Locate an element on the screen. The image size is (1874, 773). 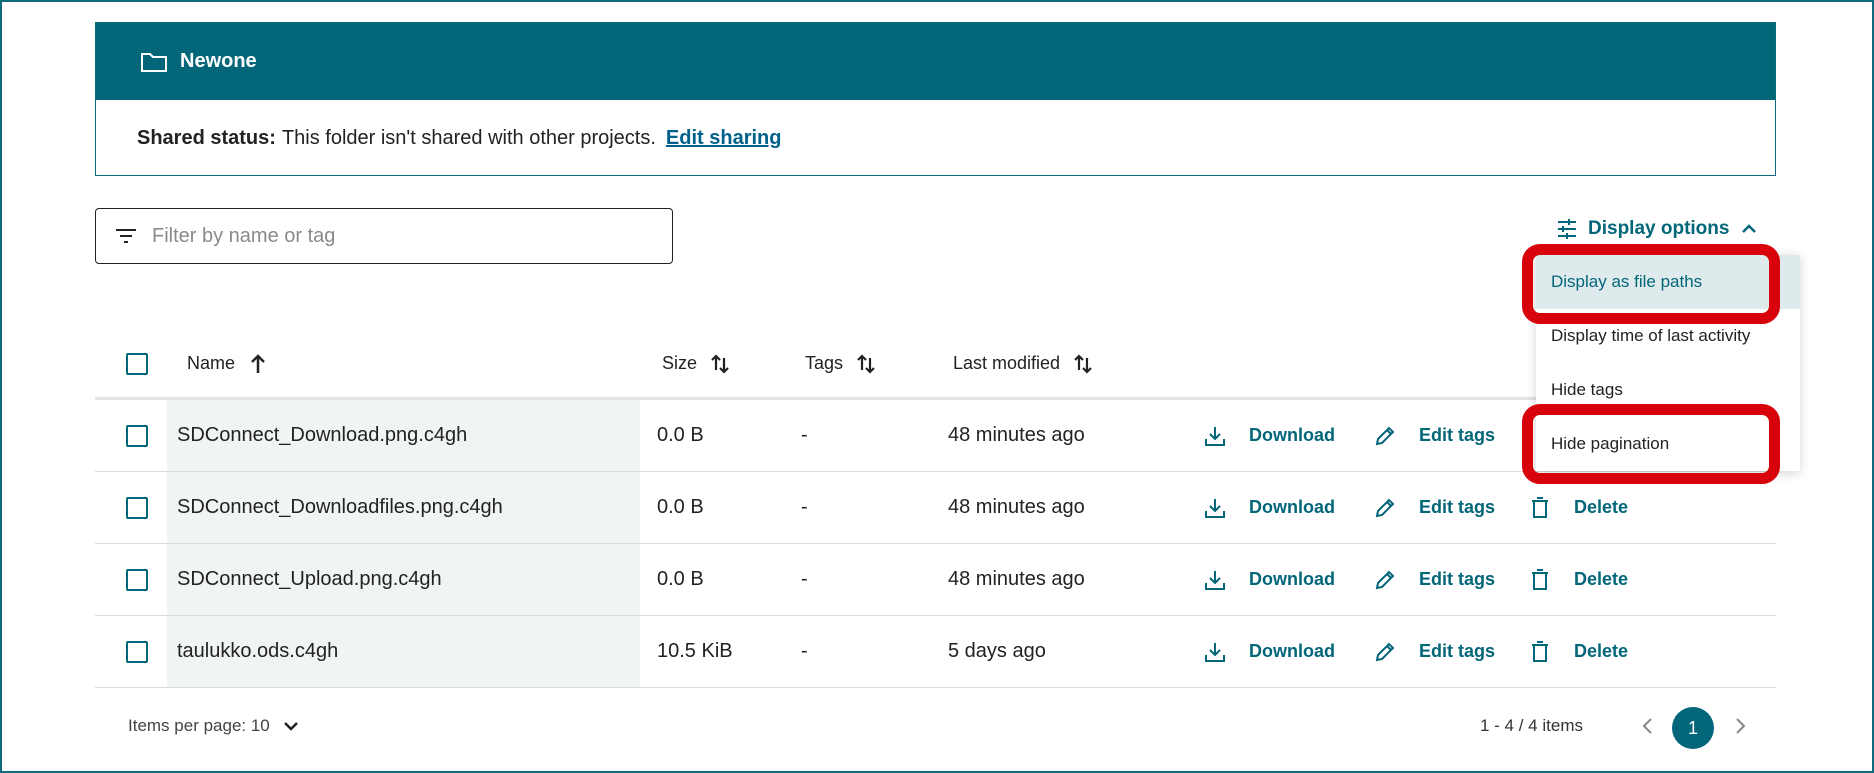
file-name: SDConnect_Downloadfiles.png.c4gh is located at coordinates (403, 507).